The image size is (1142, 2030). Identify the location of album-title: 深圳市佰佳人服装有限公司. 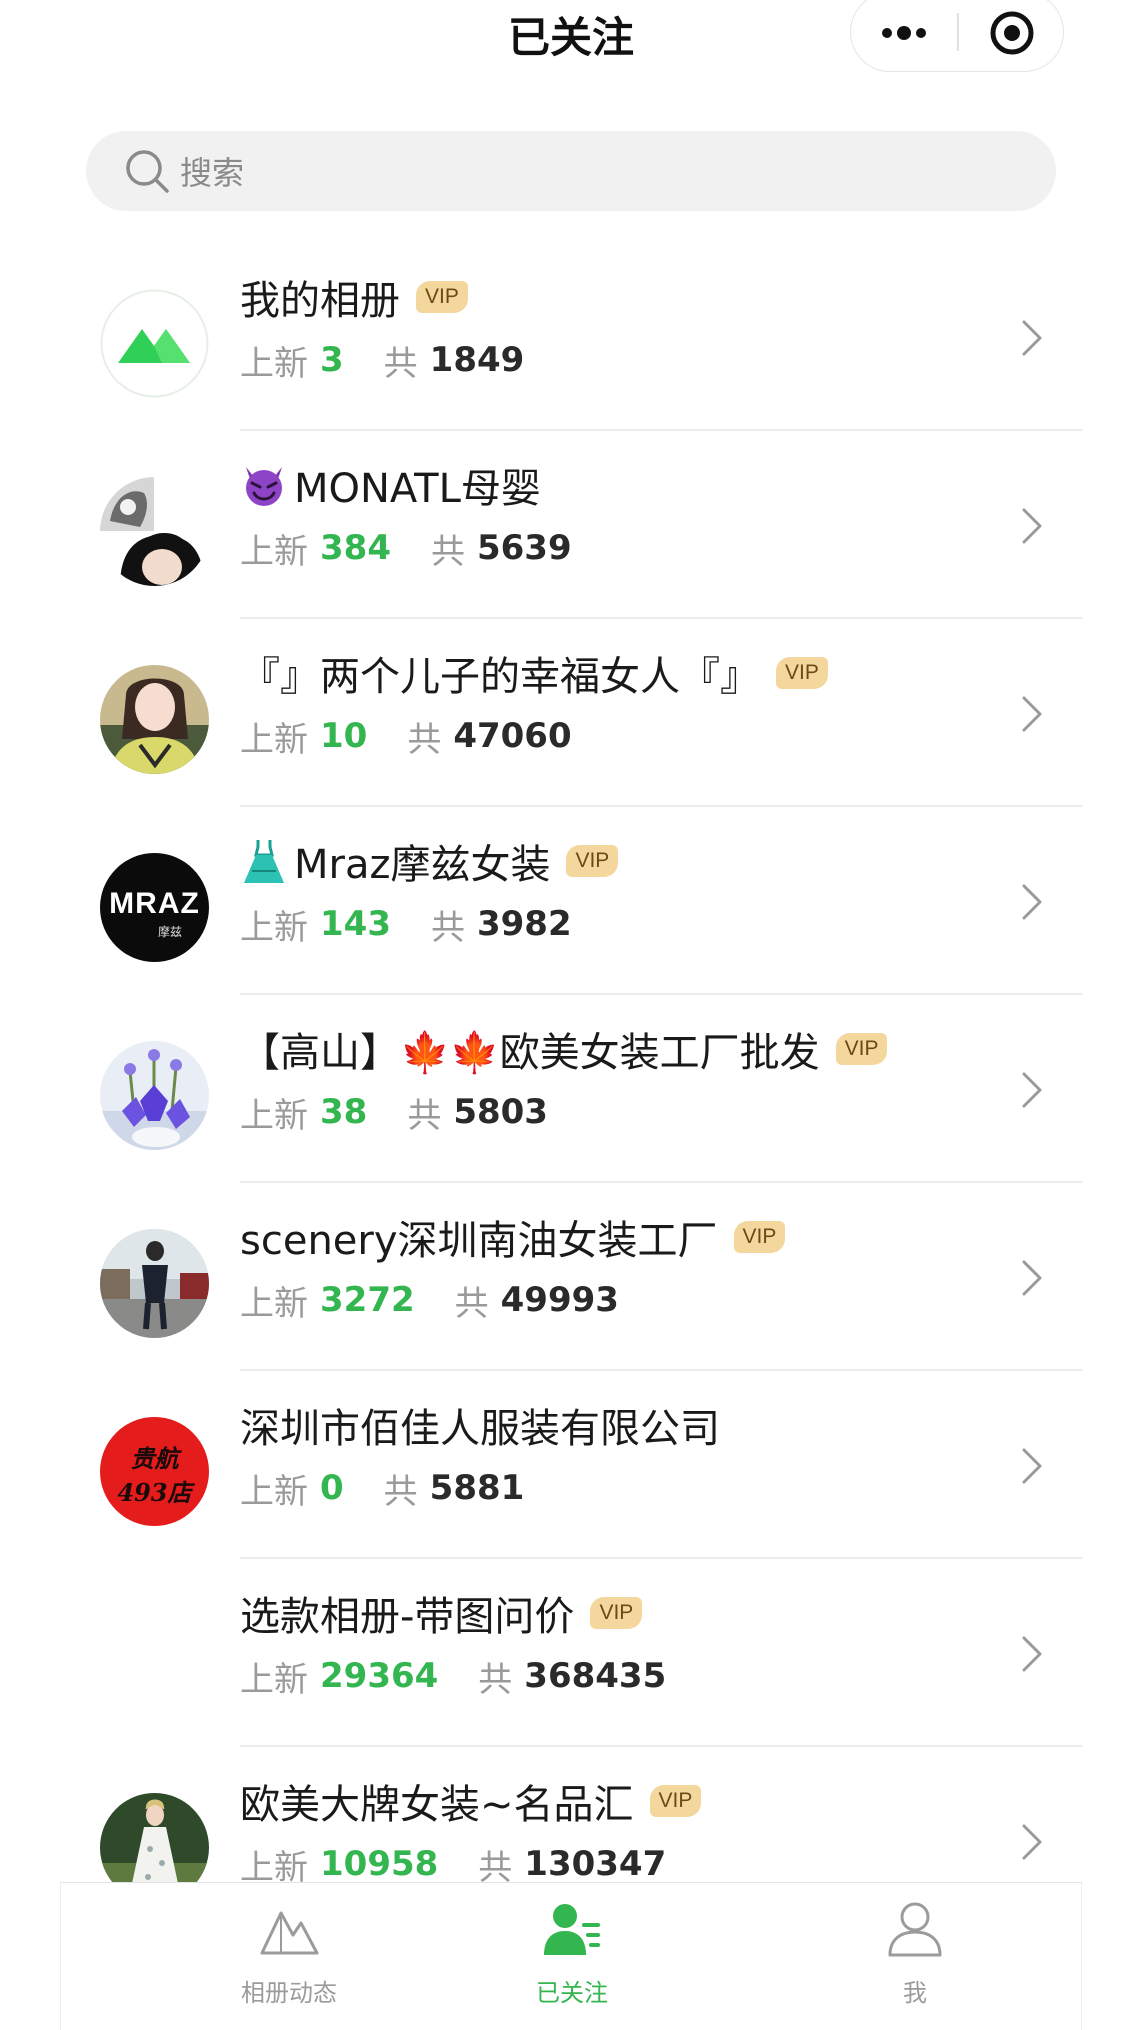
(480, 1426).